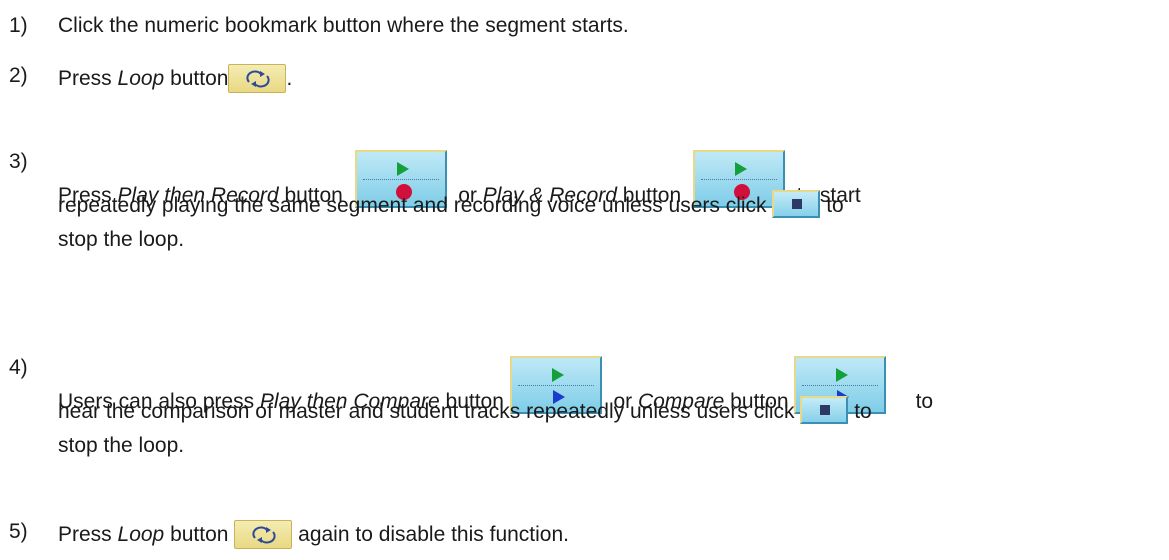 The width and height of the screenshot is (1169, 560). I want to click on step-text: Press Loop button., so click(175, 78).